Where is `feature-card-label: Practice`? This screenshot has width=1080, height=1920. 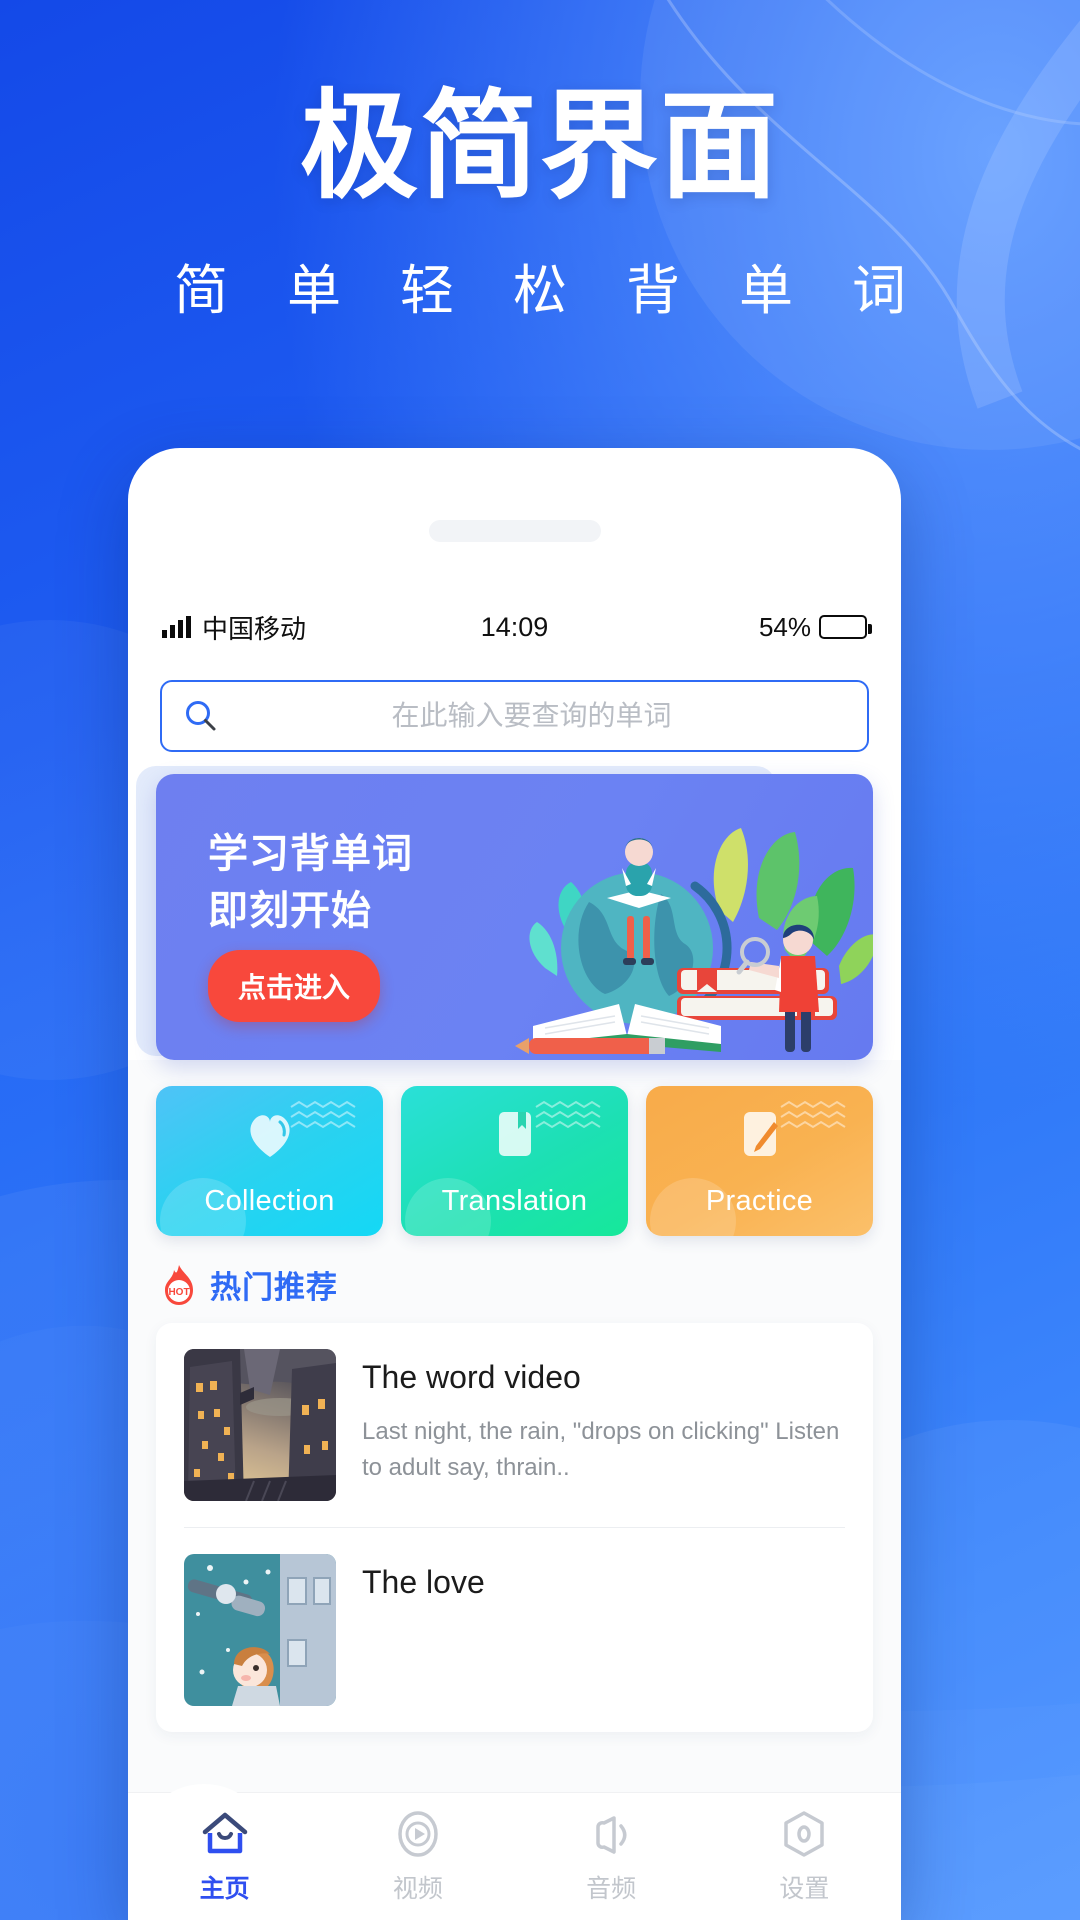
feature-card-label: Practice is located at coordinates (759, 1201).